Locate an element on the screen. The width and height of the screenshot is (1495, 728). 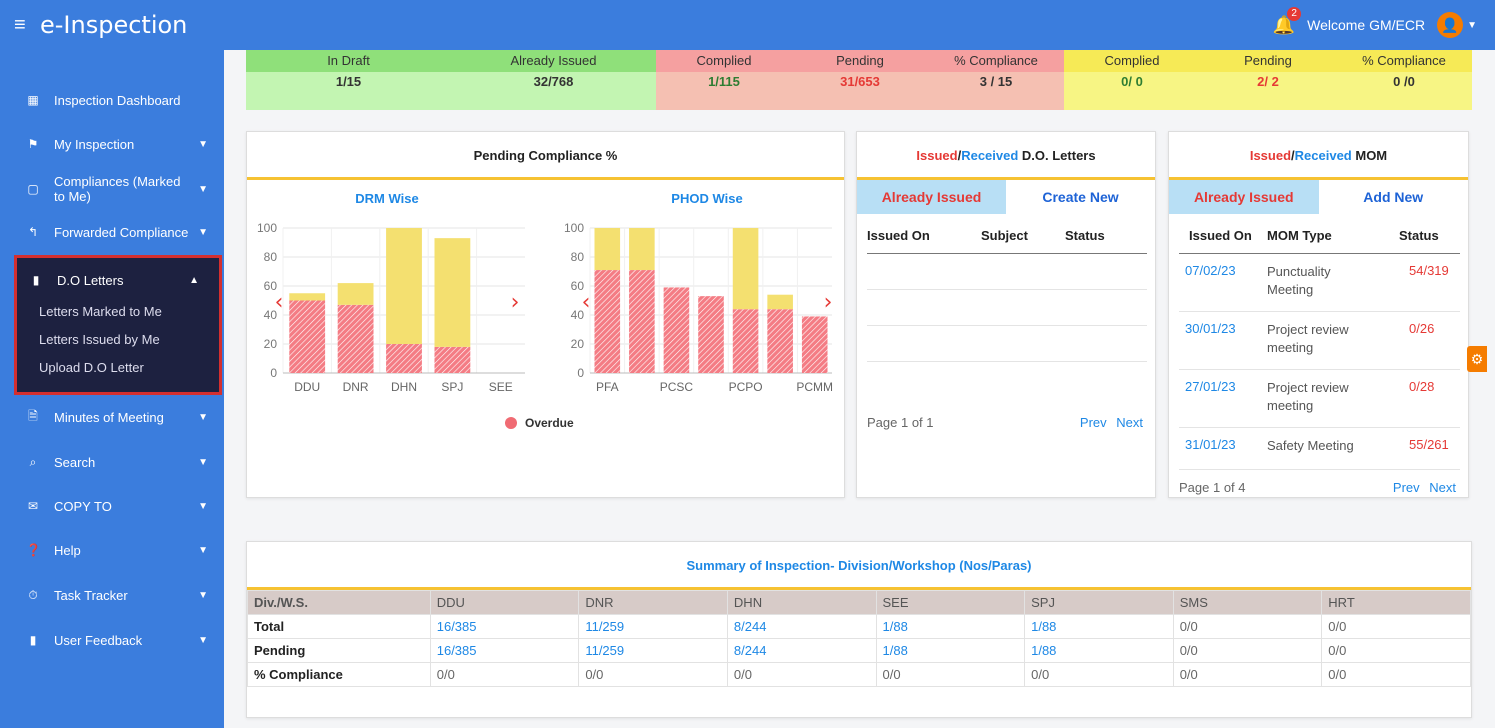
sidebar-item-inspection-dashboard: ▦ Inspection Dashboard is located at coordinates (112, 100).